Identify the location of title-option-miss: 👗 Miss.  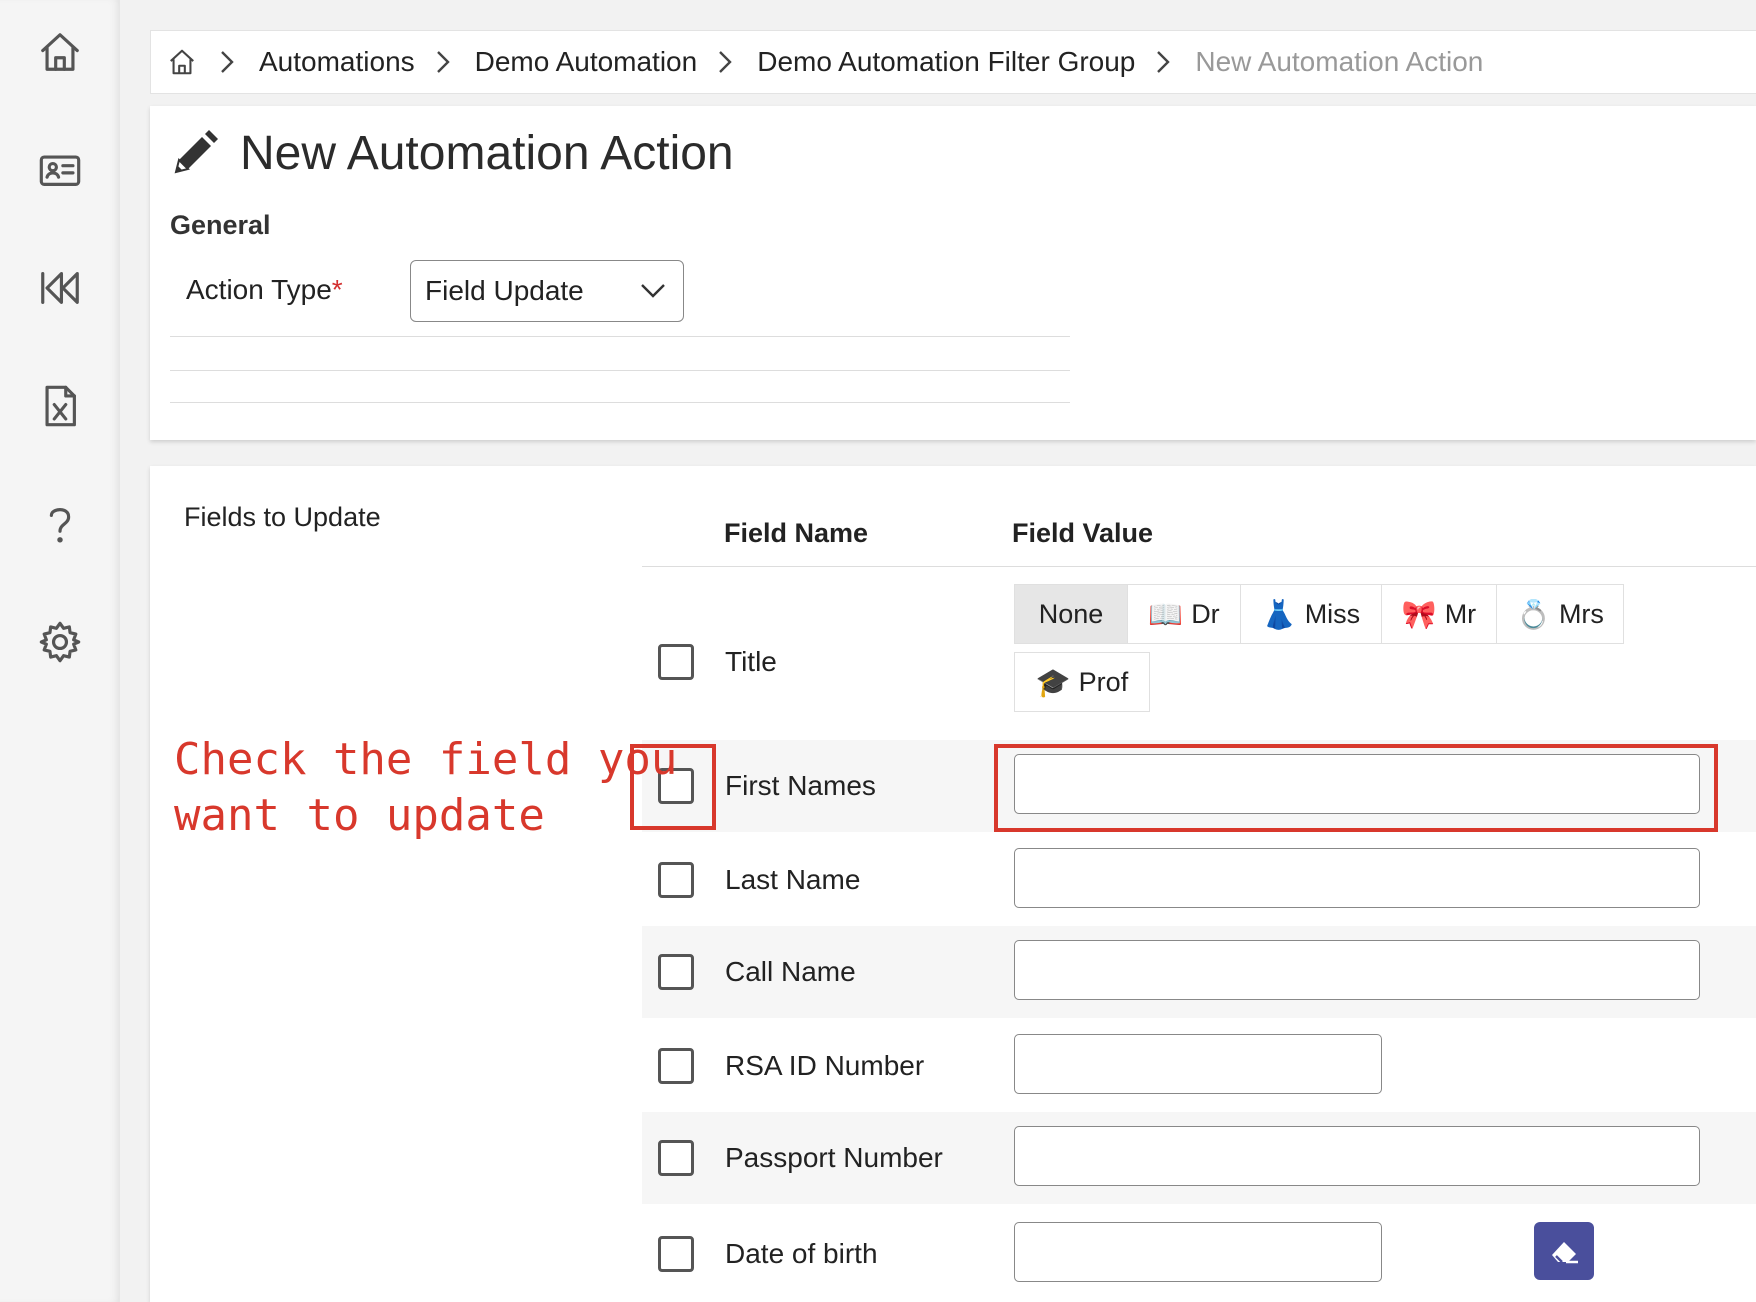
(1311, 614).